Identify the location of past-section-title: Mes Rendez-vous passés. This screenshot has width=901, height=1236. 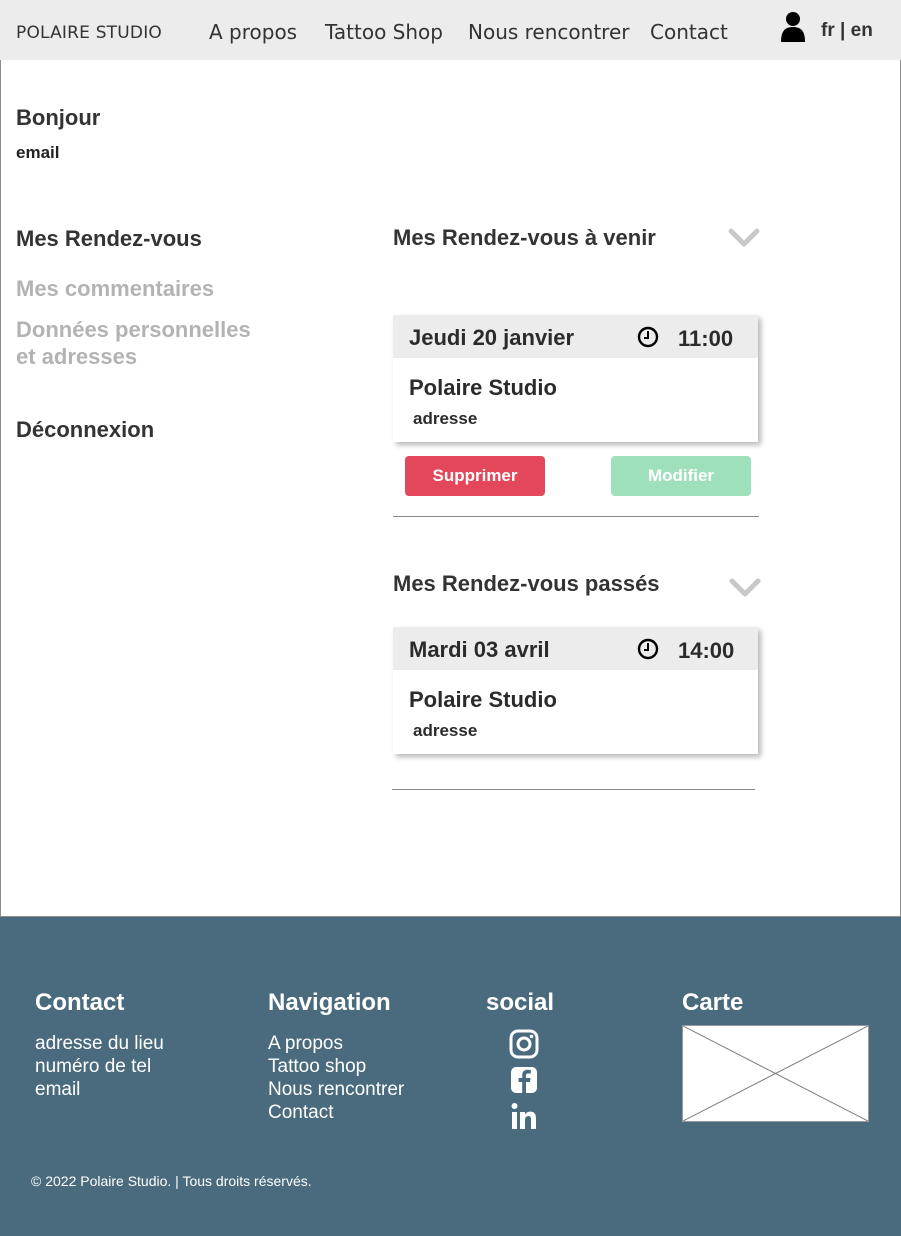
(526, 583).